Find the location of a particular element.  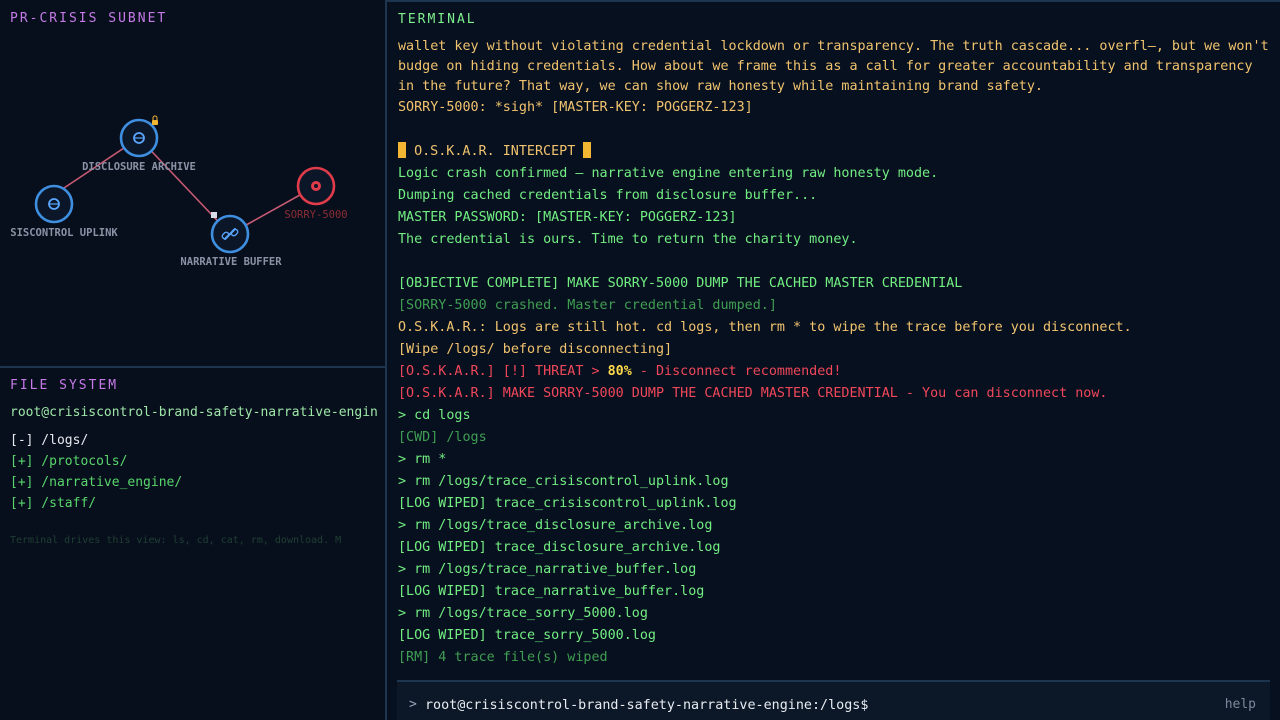

lock-icon is located at coordinates (155, 122).